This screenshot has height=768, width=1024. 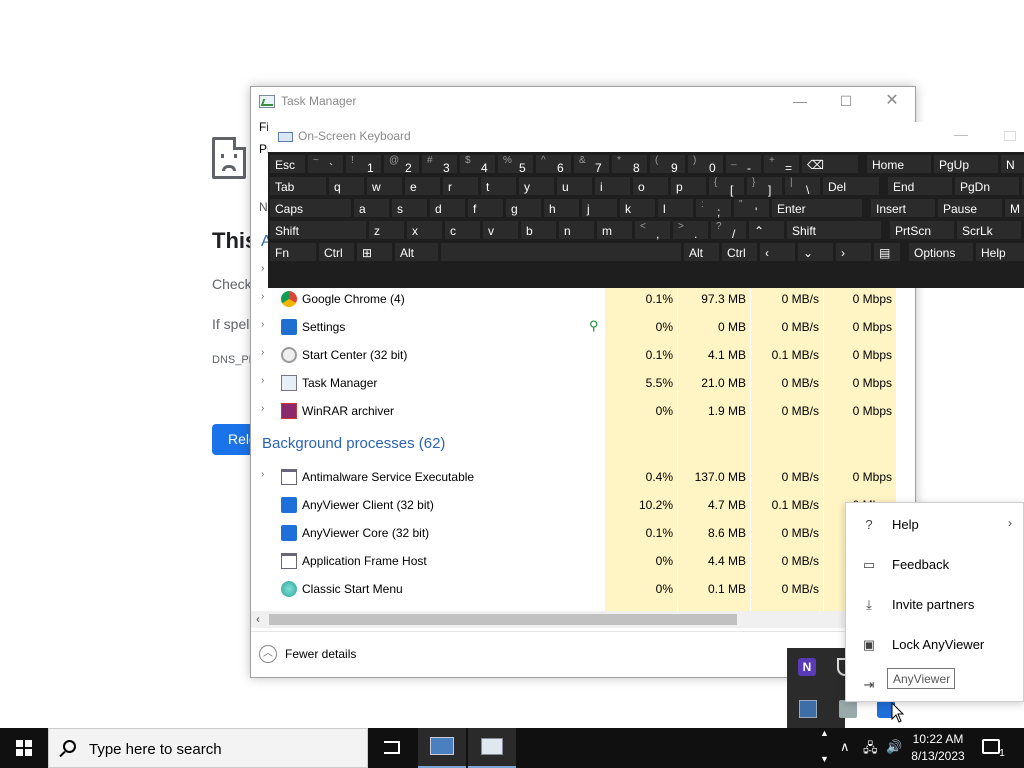 What do you see at coordinates (384, 186) in the screenshot?
I see `osk-key: w` at bounding box center [384, 186].